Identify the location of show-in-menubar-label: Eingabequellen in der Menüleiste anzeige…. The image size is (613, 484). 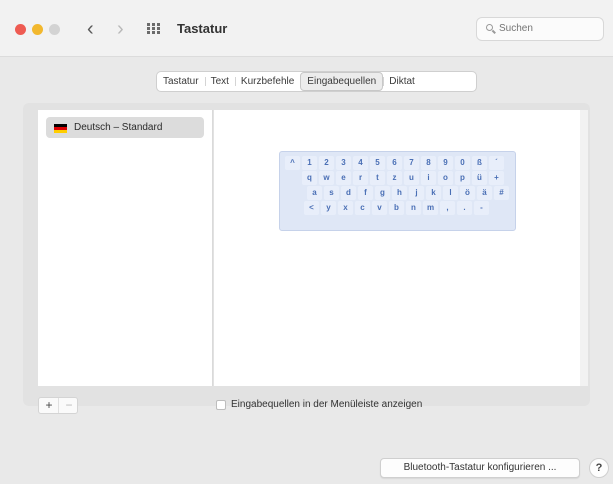
(327, 404).